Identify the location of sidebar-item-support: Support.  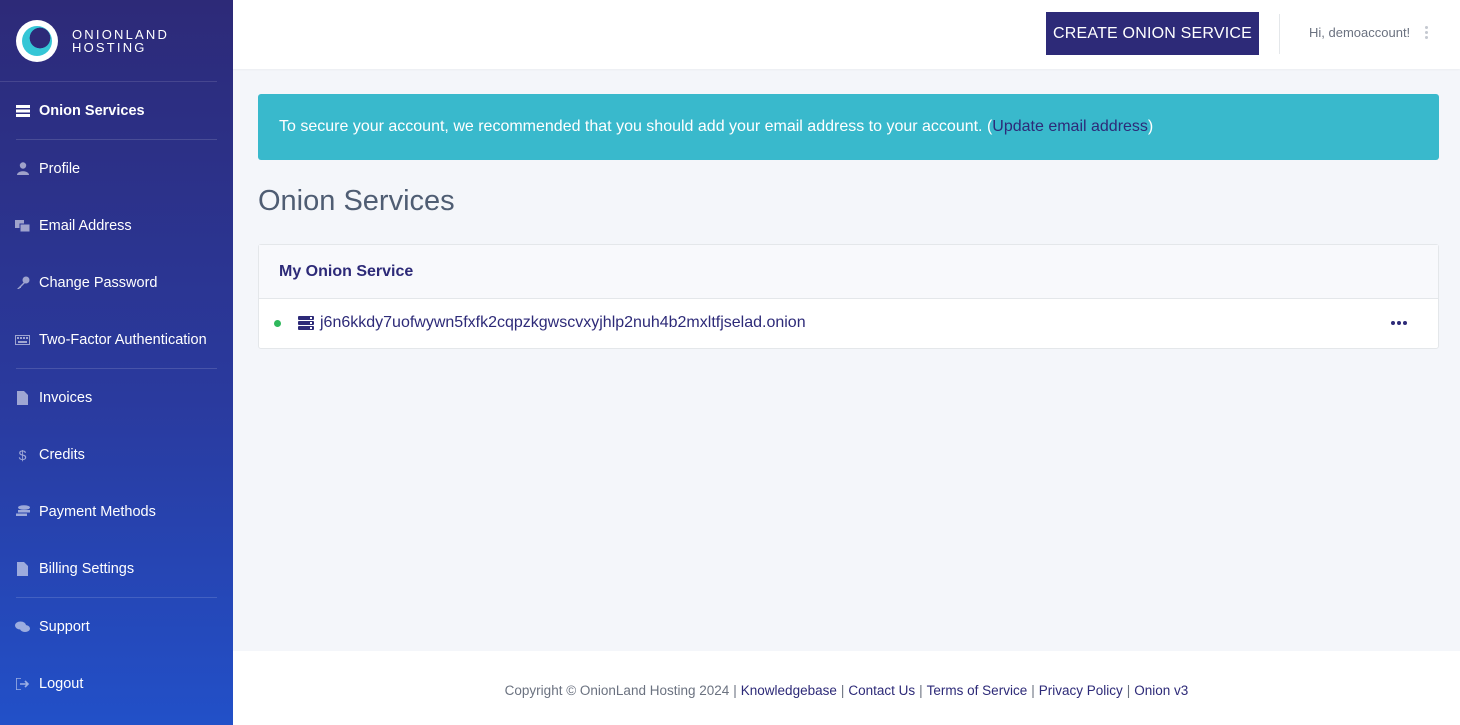
(116, 626).